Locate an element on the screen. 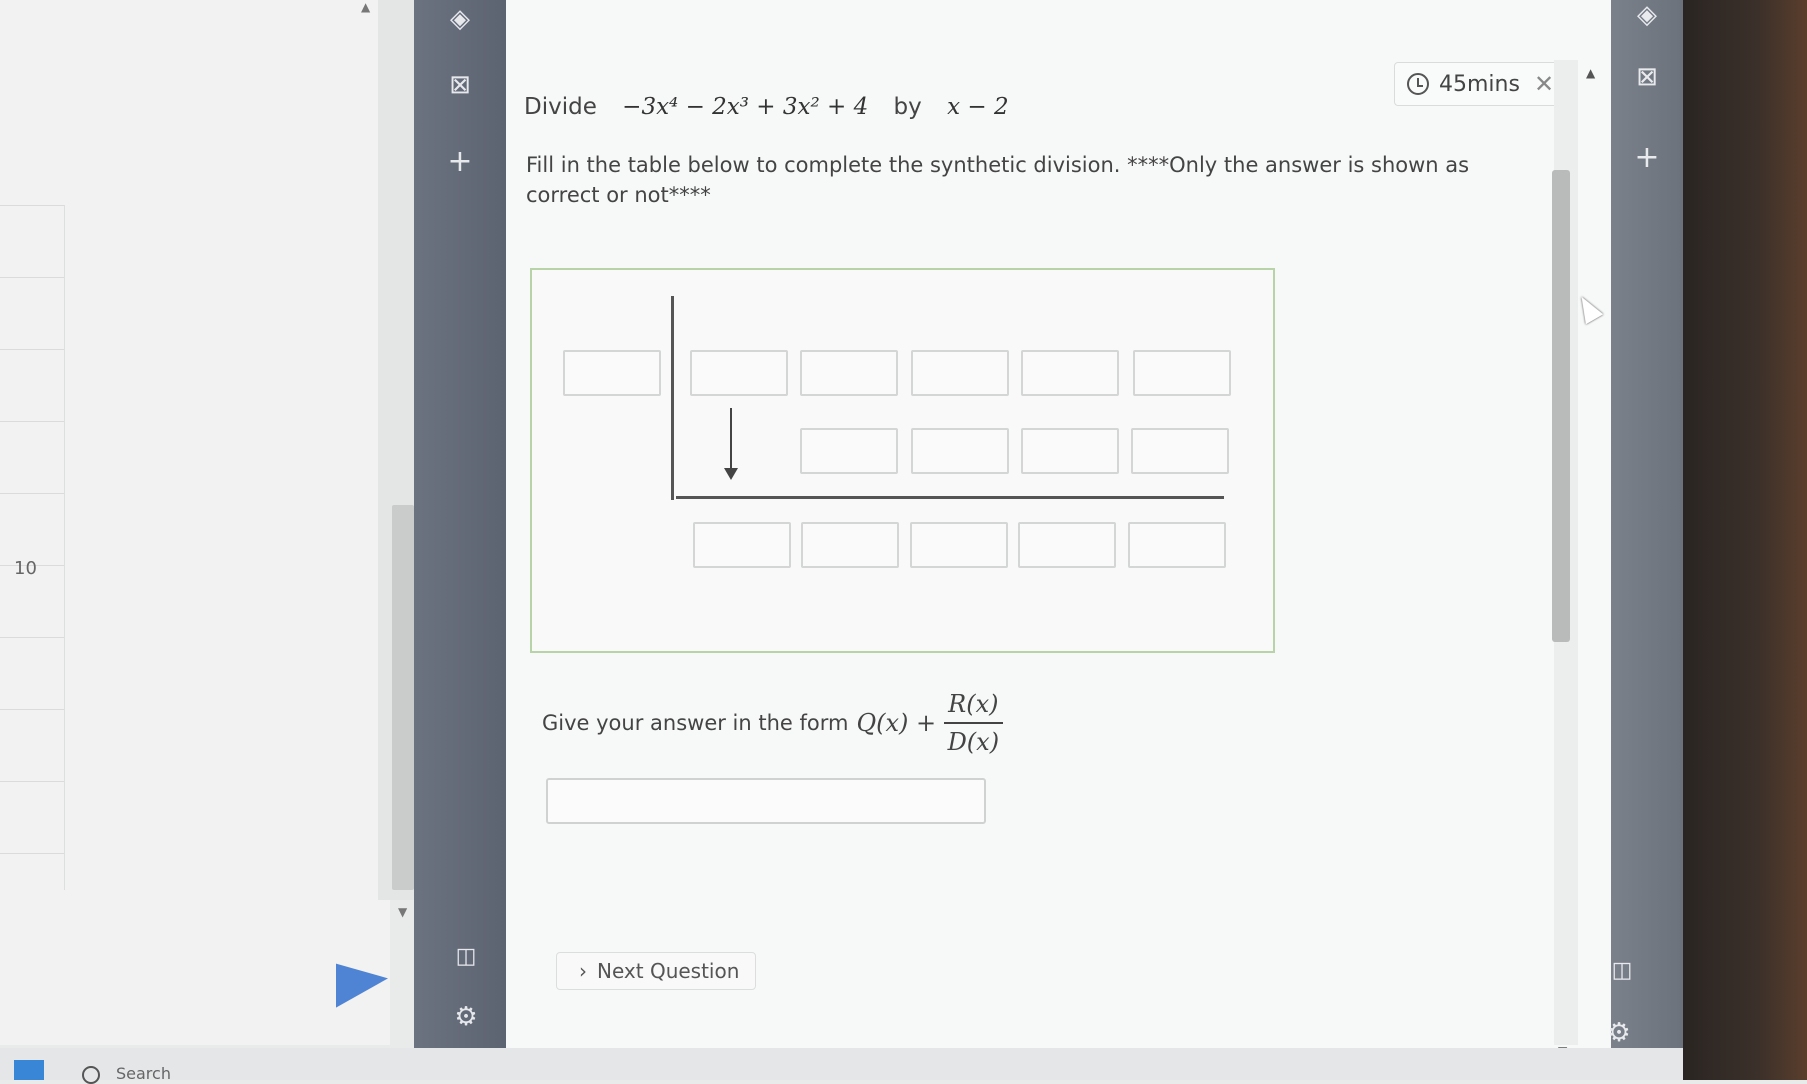 This screenshot has height=1084, width=1807. divisor: x − 2 is located at coordinates (978, 107).